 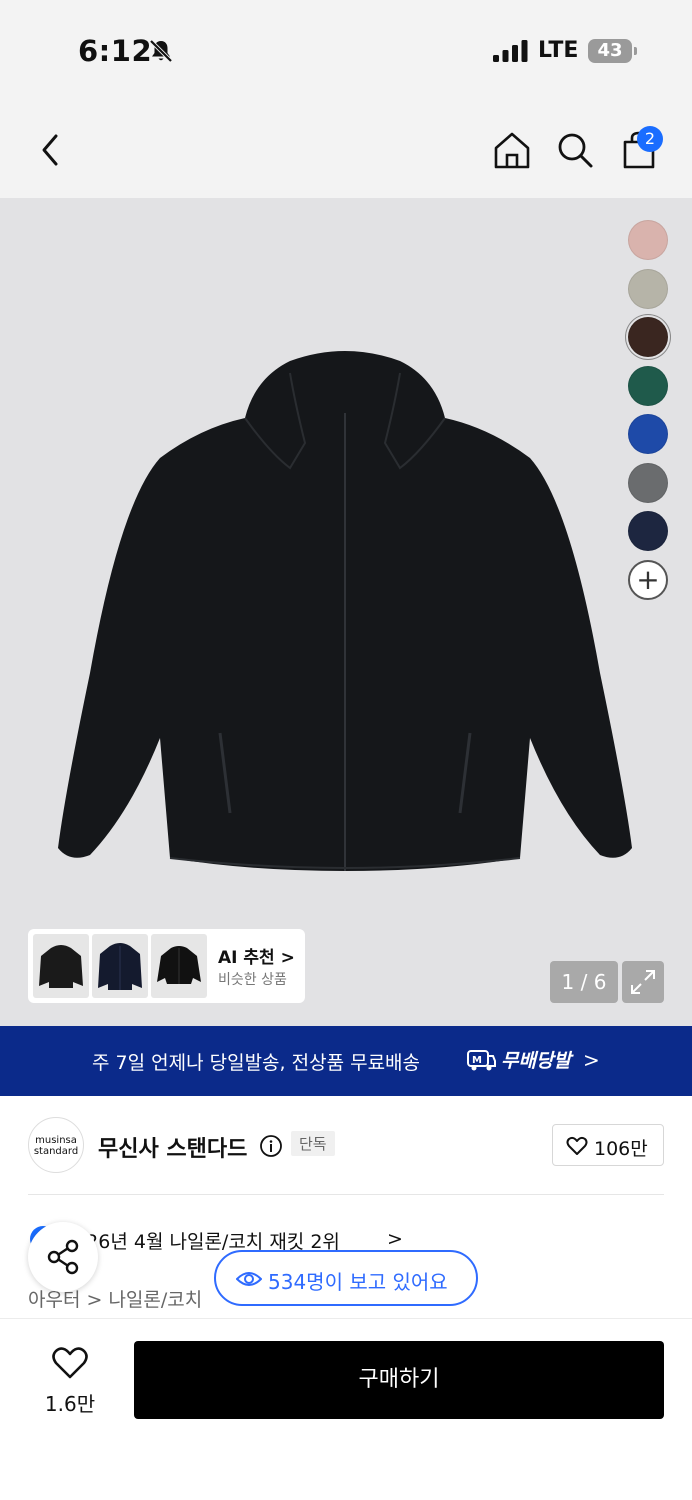 What do you see at coordinates (575, 150) in the screenshot?
I see `search-icon` at bounding box center [575, 150].